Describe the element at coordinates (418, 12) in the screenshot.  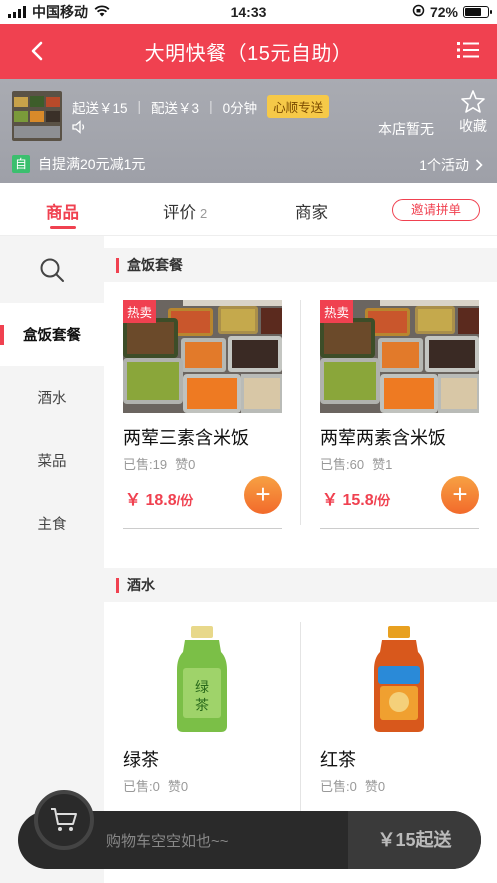
I see `rotation-lock-icon` at that location.